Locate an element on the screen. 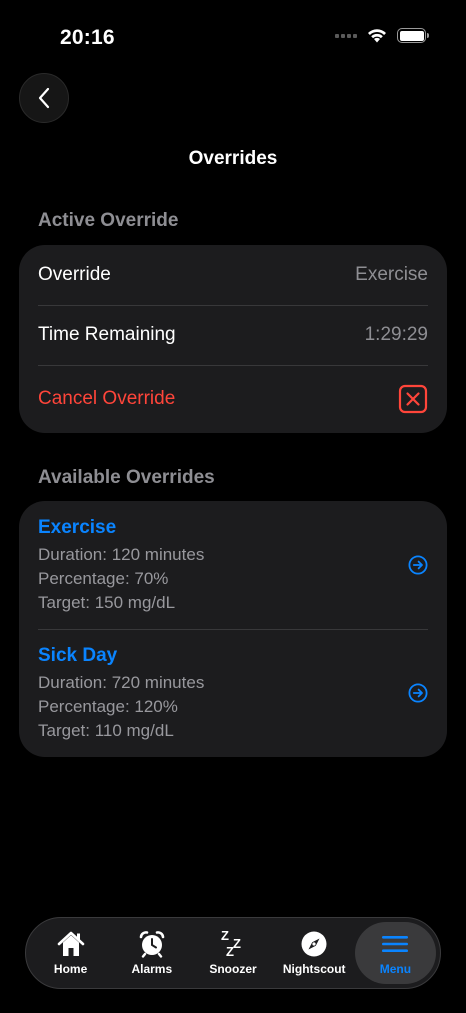  override-name: Exercise is located at coordinates (77, 527).